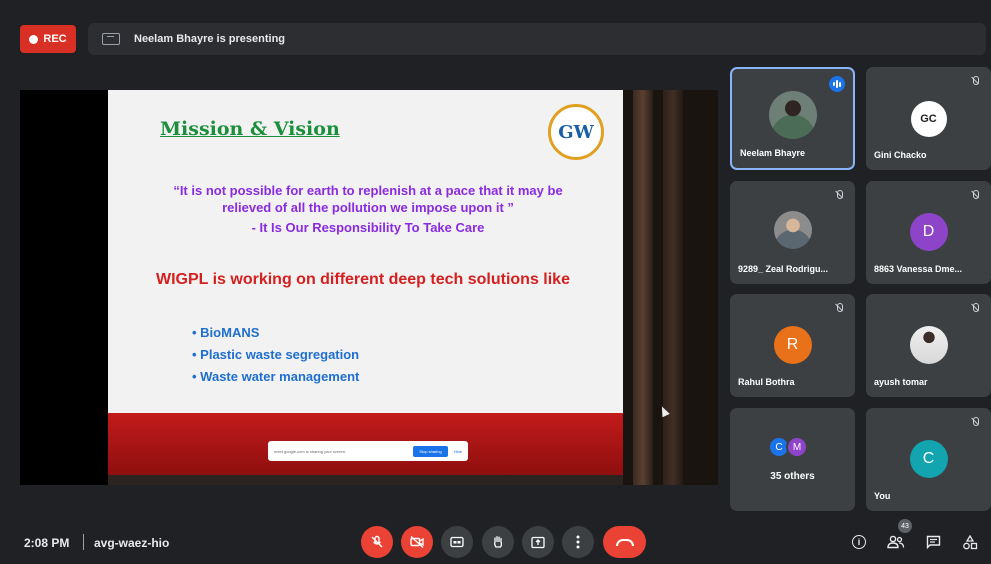  Describe the element at coordinates (905, 526) in the screenshot. I see `participant-count-badge: 43` at that location.